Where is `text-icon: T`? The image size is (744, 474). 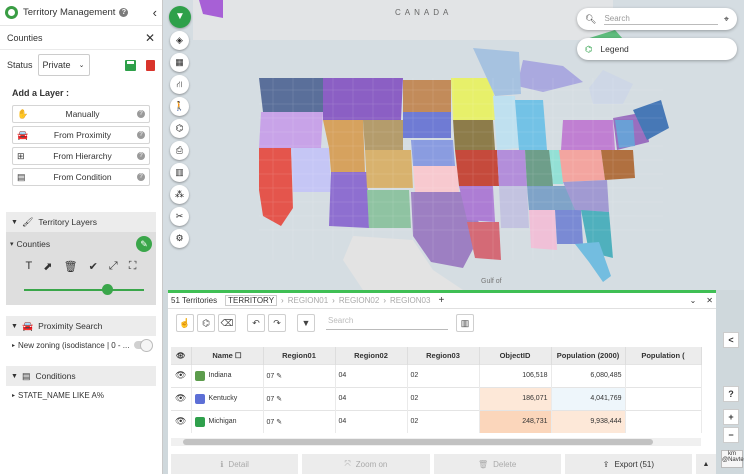 text-icon: T is located at coordinates (29, 266).